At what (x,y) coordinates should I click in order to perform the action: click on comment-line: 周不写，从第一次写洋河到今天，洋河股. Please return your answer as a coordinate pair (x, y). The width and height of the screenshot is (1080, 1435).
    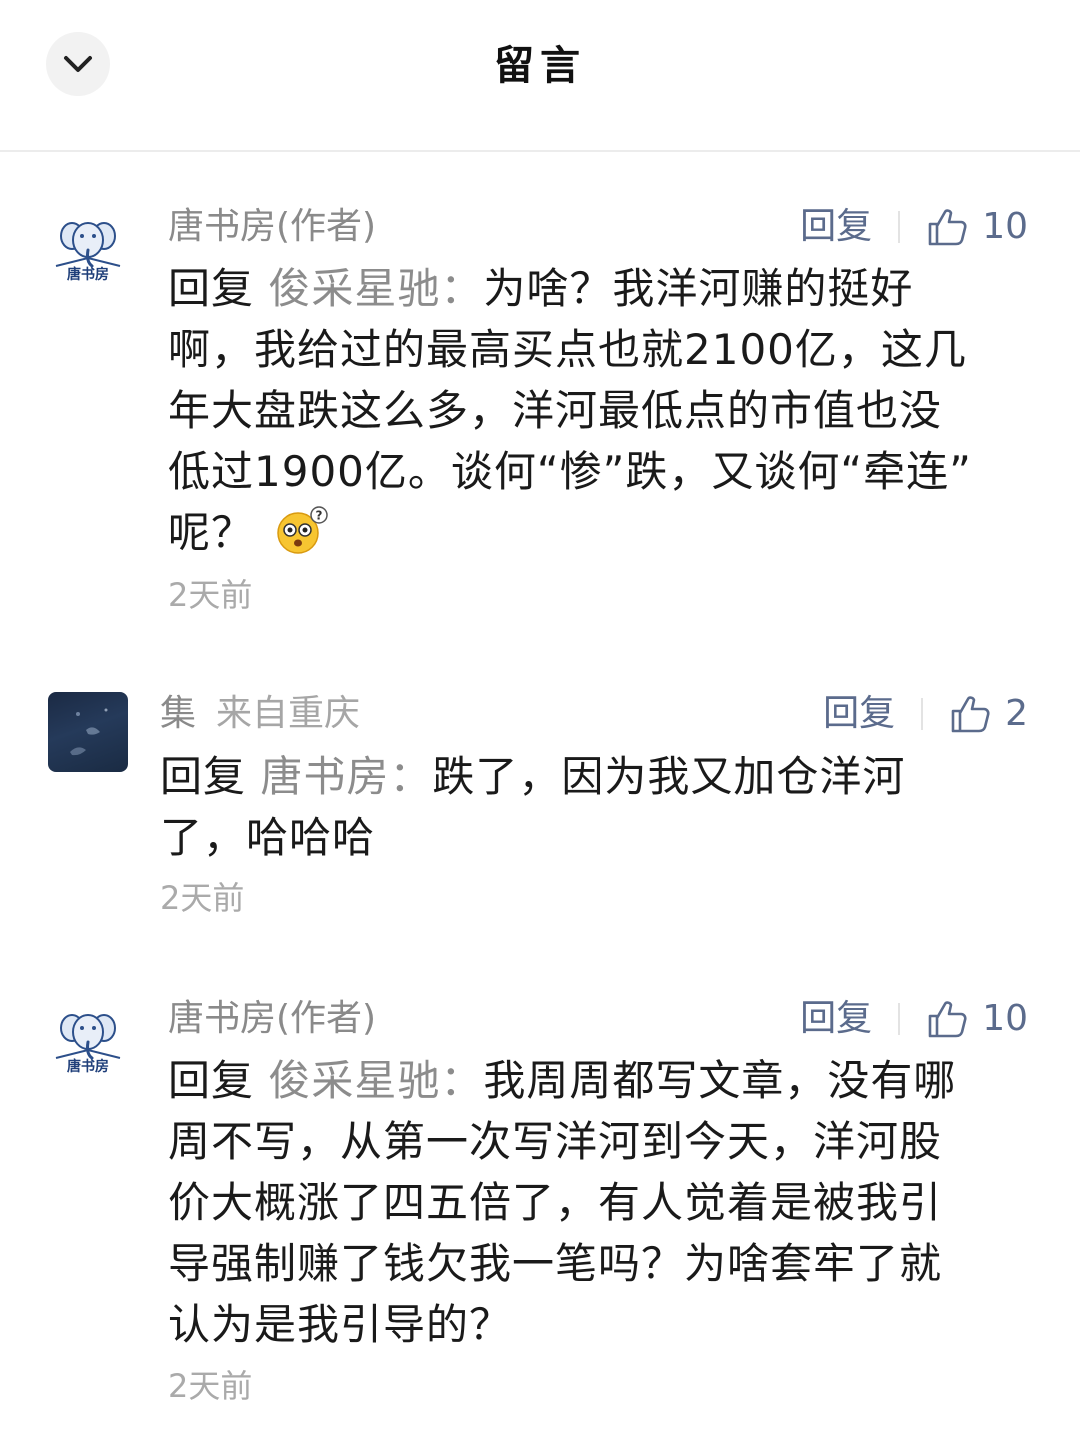
    Looking at the image, I should click on (555, 1141).